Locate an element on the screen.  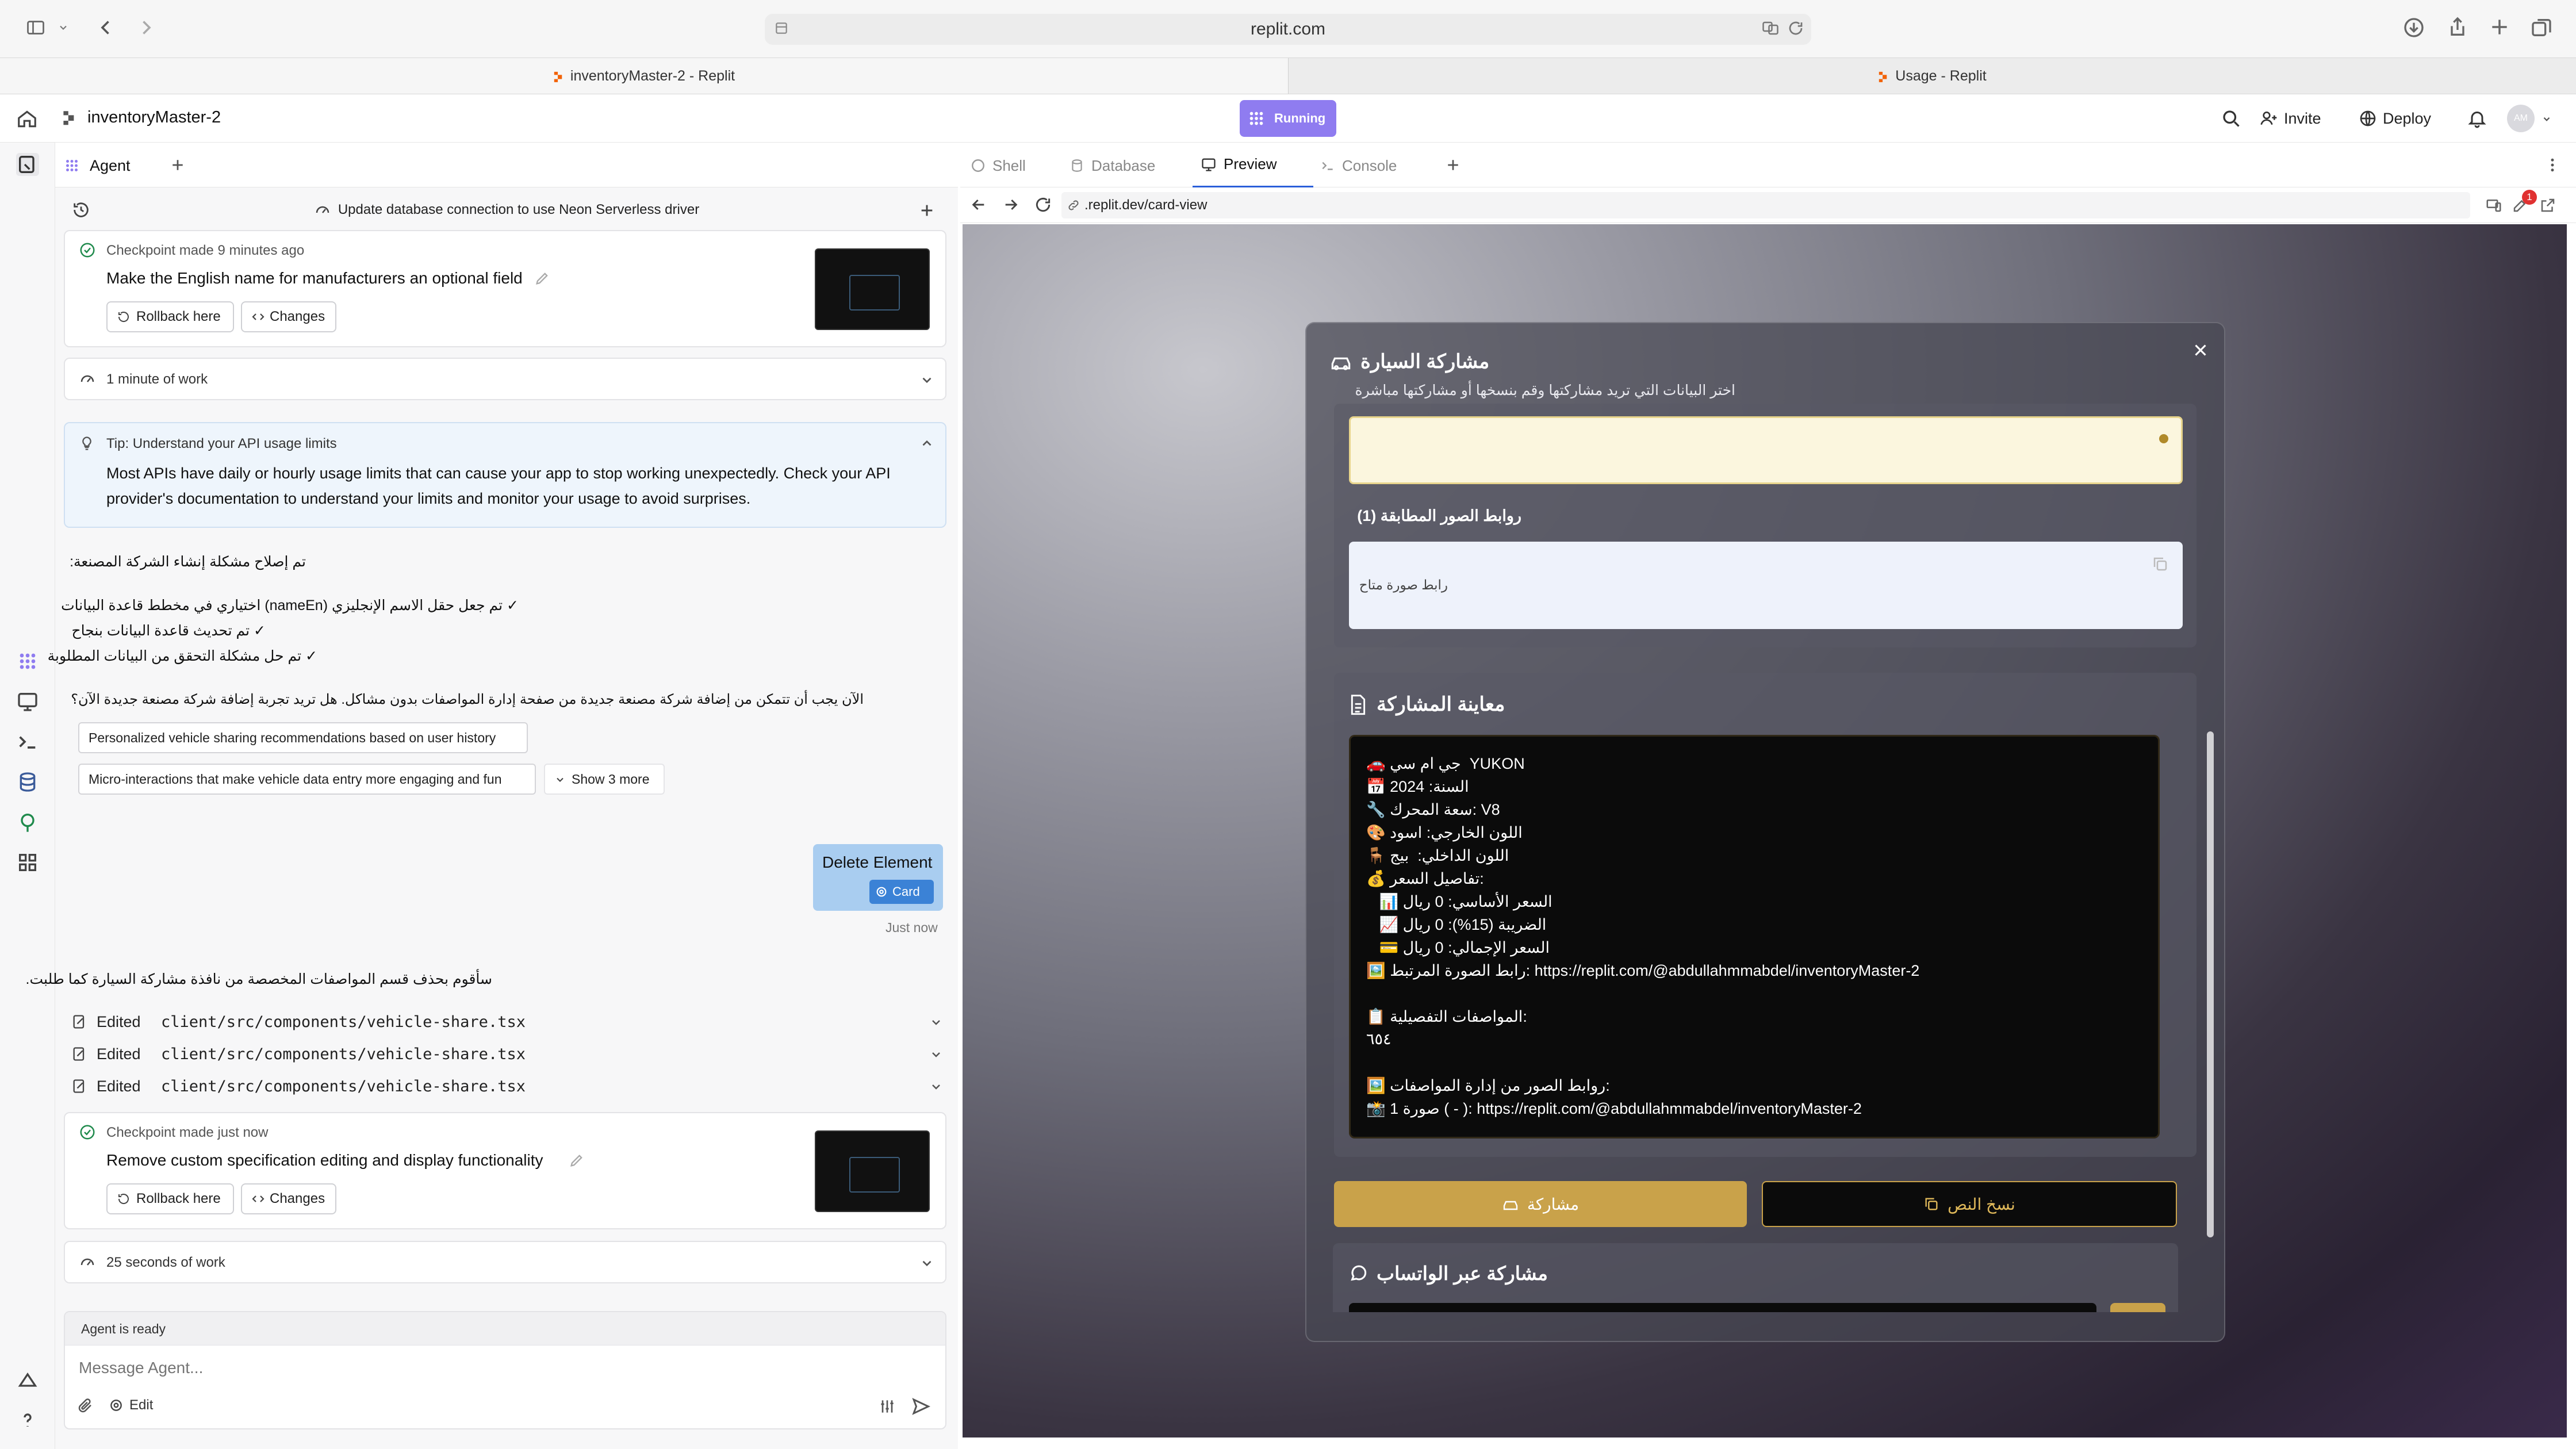
element-tag: Card is located at coordinates (901, 892).